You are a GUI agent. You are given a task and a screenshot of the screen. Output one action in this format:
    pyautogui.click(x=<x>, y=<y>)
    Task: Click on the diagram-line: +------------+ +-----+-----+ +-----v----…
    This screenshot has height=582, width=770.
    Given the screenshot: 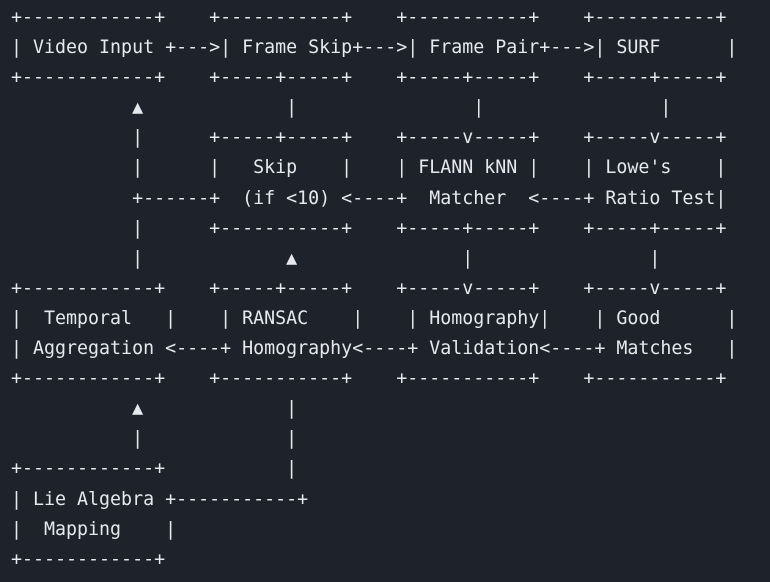 What is the action you would take?
    pyautogui.click(x=369, y=288)
    